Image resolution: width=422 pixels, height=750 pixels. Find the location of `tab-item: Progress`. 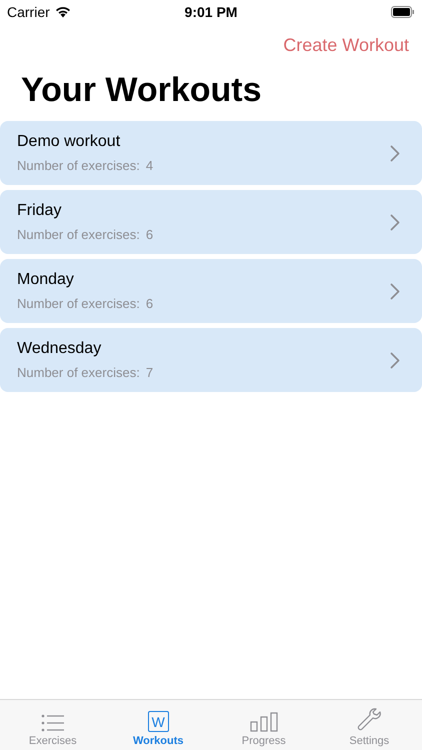

tab-item: Progress is located at coordinates (263, 725).